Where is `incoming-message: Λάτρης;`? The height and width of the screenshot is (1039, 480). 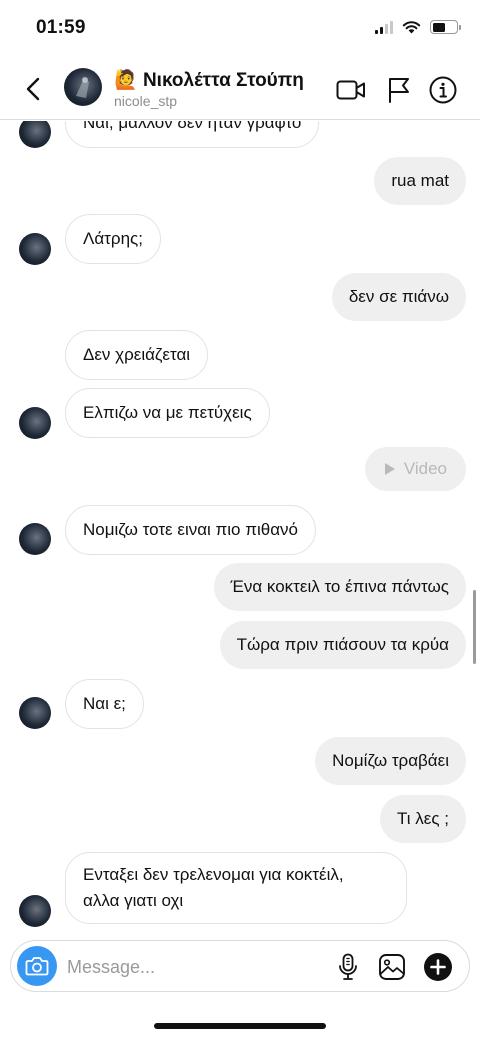
incoming-message: Λάτρης; is located at coordinates (113, 239).